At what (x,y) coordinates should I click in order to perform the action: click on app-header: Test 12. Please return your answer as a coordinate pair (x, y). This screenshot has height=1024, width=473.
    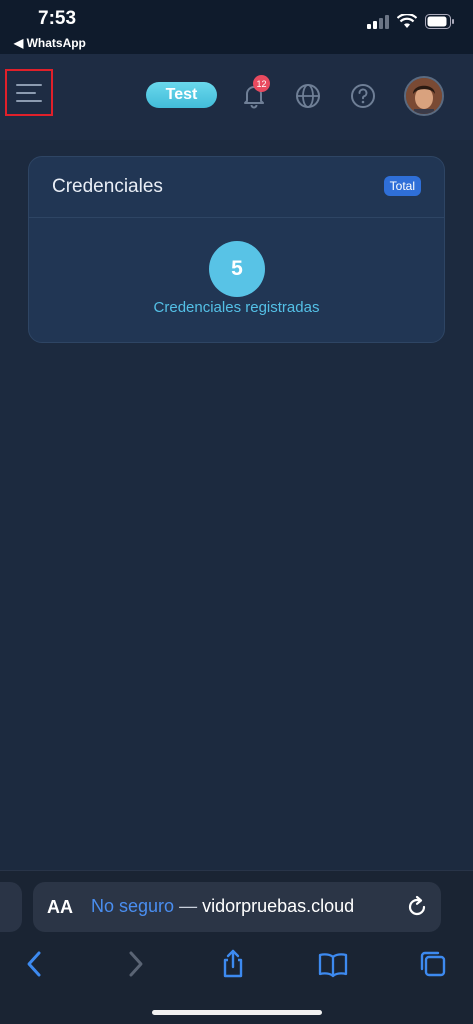
    Looking at the image, I should click on (236, 97).